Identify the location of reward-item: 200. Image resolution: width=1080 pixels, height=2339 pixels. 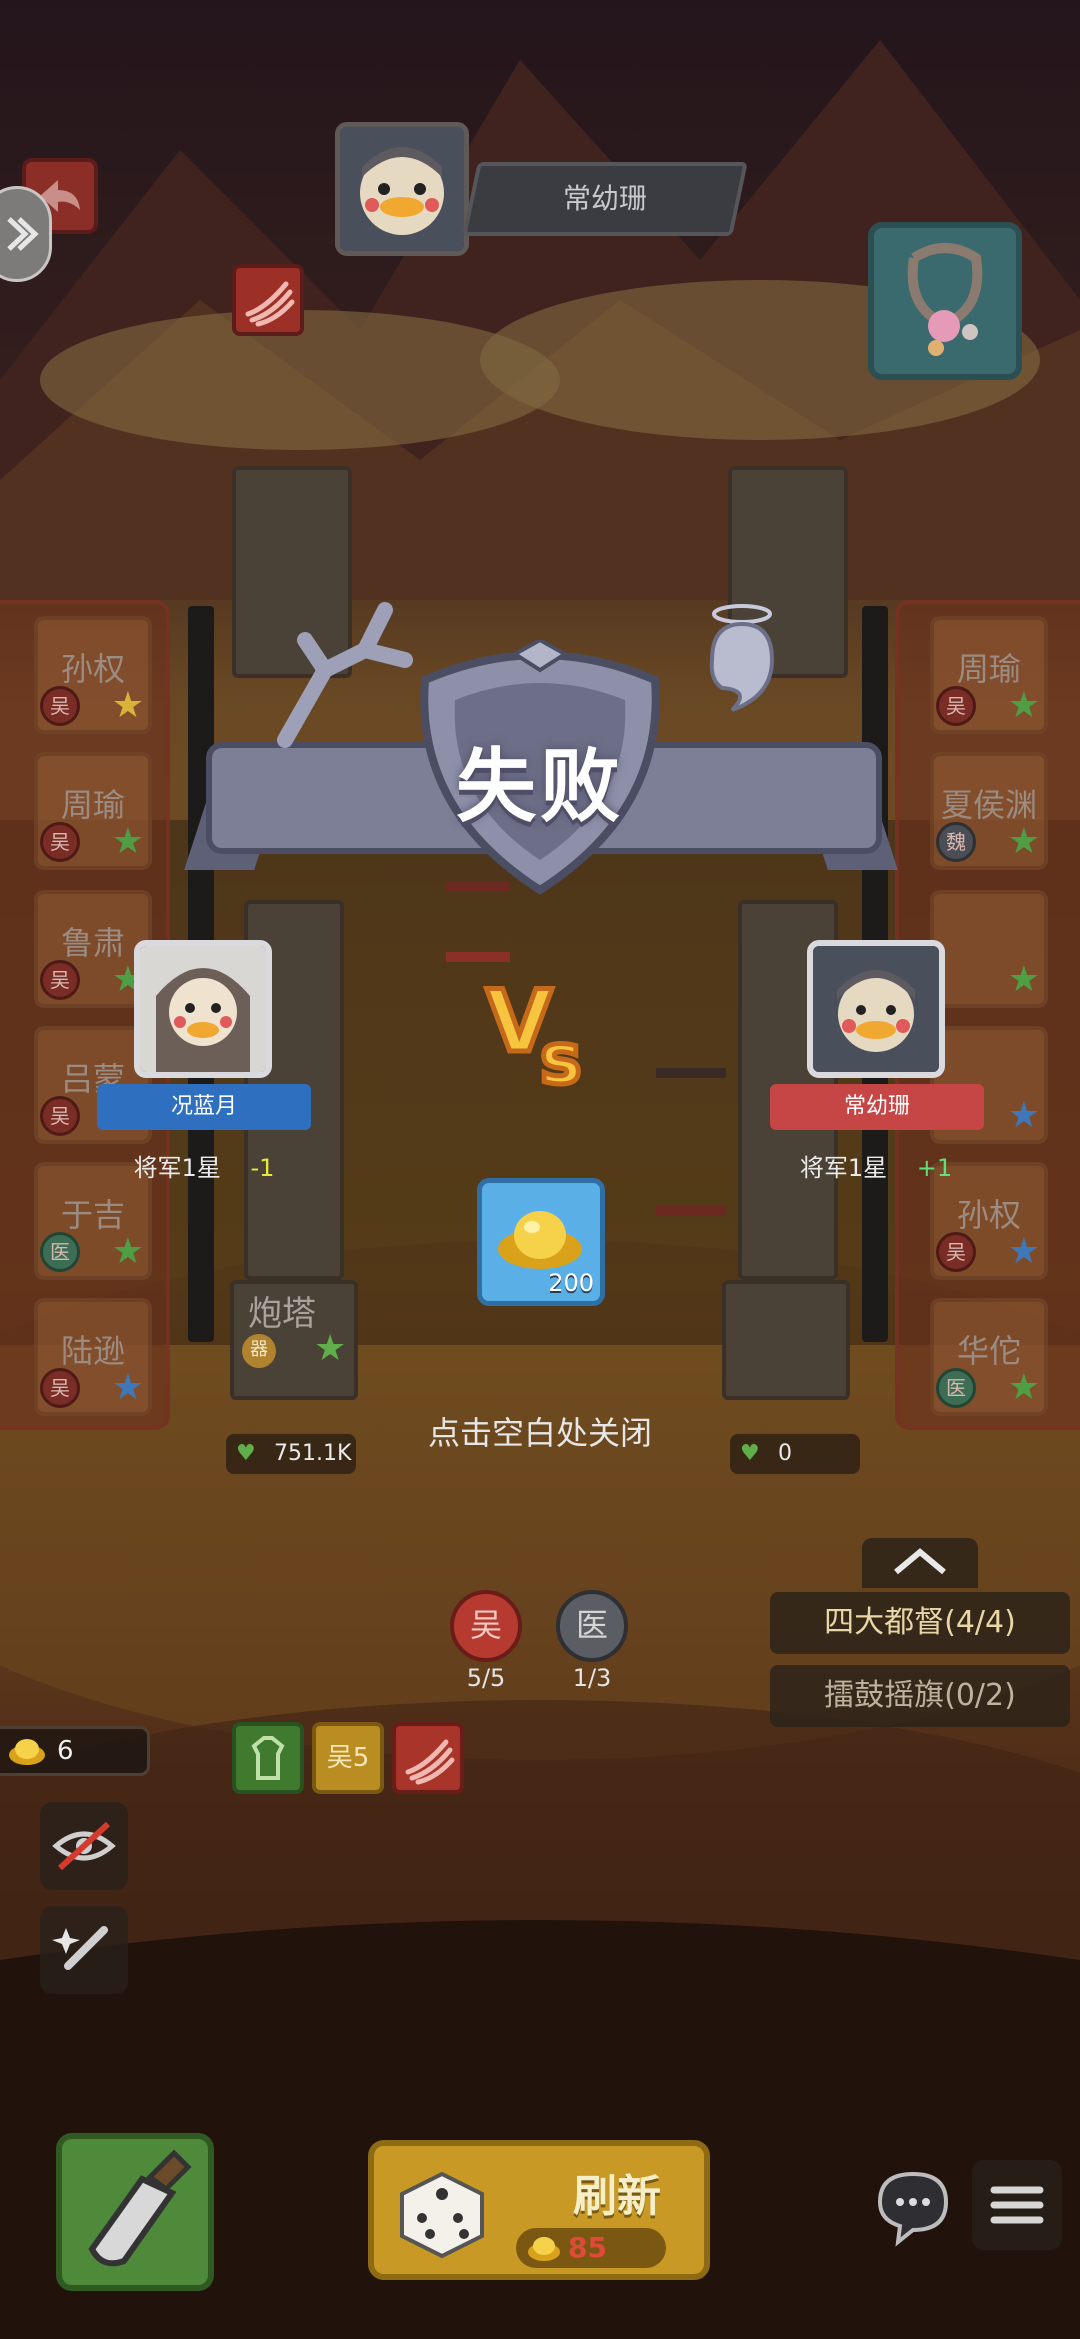
(541, 1242).